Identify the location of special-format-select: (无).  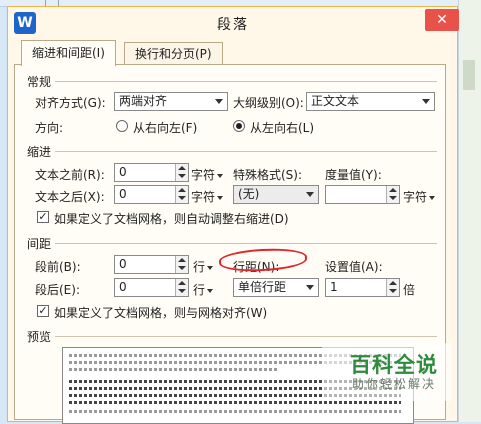
(276, 194).